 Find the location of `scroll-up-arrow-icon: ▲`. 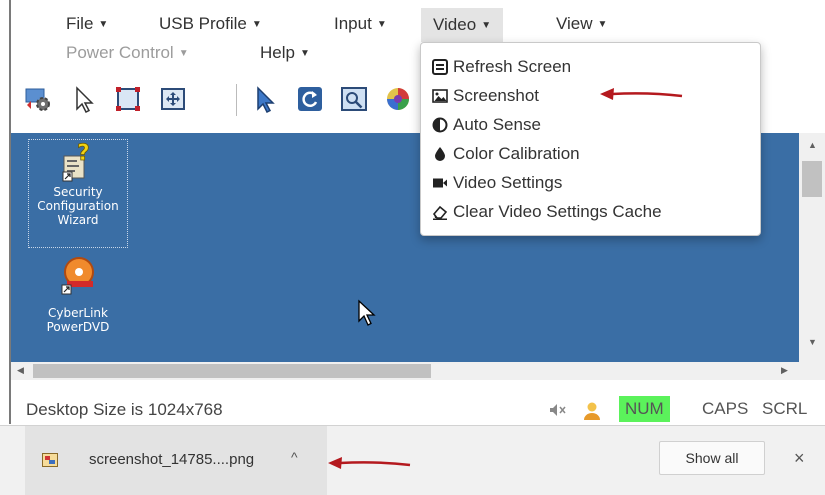

scroll-up-arrow-icon: ▲ is located at coordinates (812, 145).